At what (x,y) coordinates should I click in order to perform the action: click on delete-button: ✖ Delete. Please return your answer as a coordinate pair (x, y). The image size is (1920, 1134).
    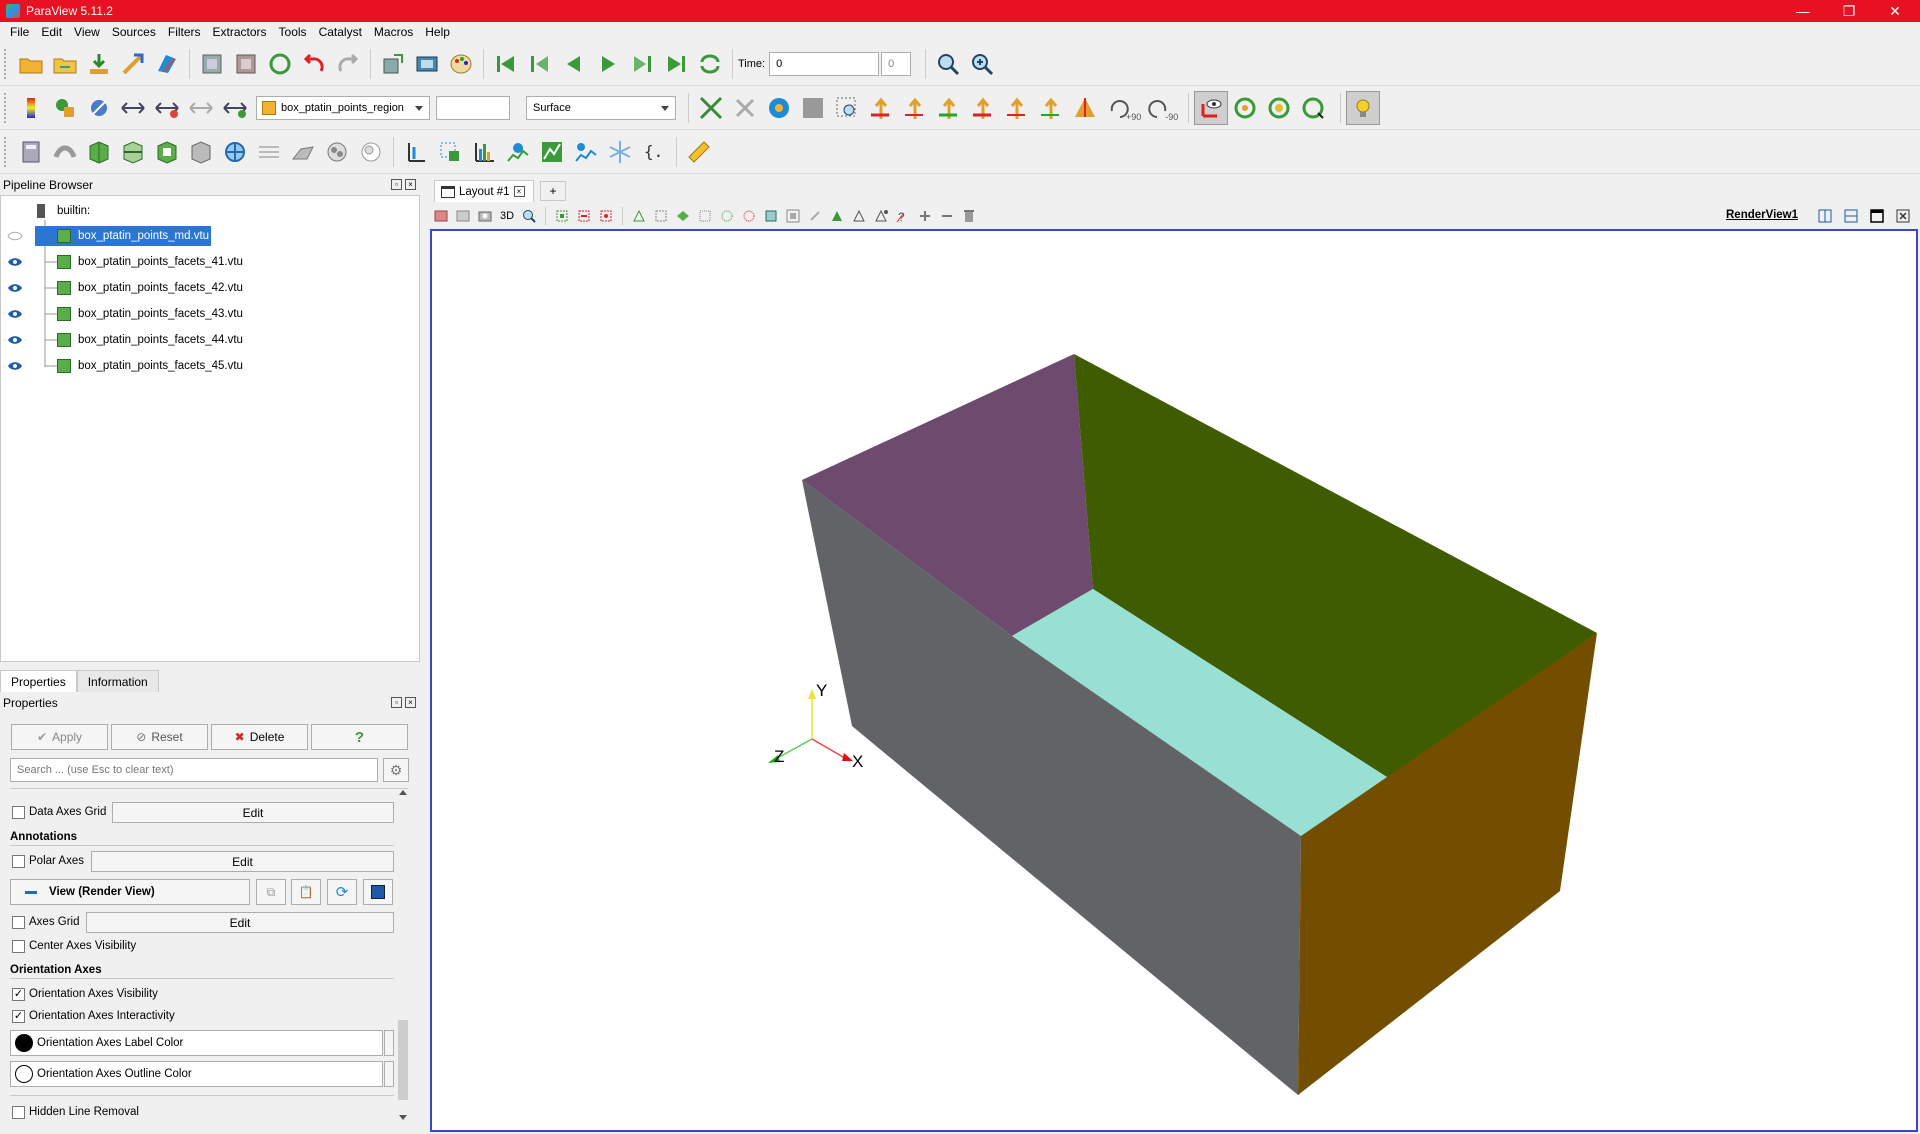
    Looking at the image, I should click on (259, 737).